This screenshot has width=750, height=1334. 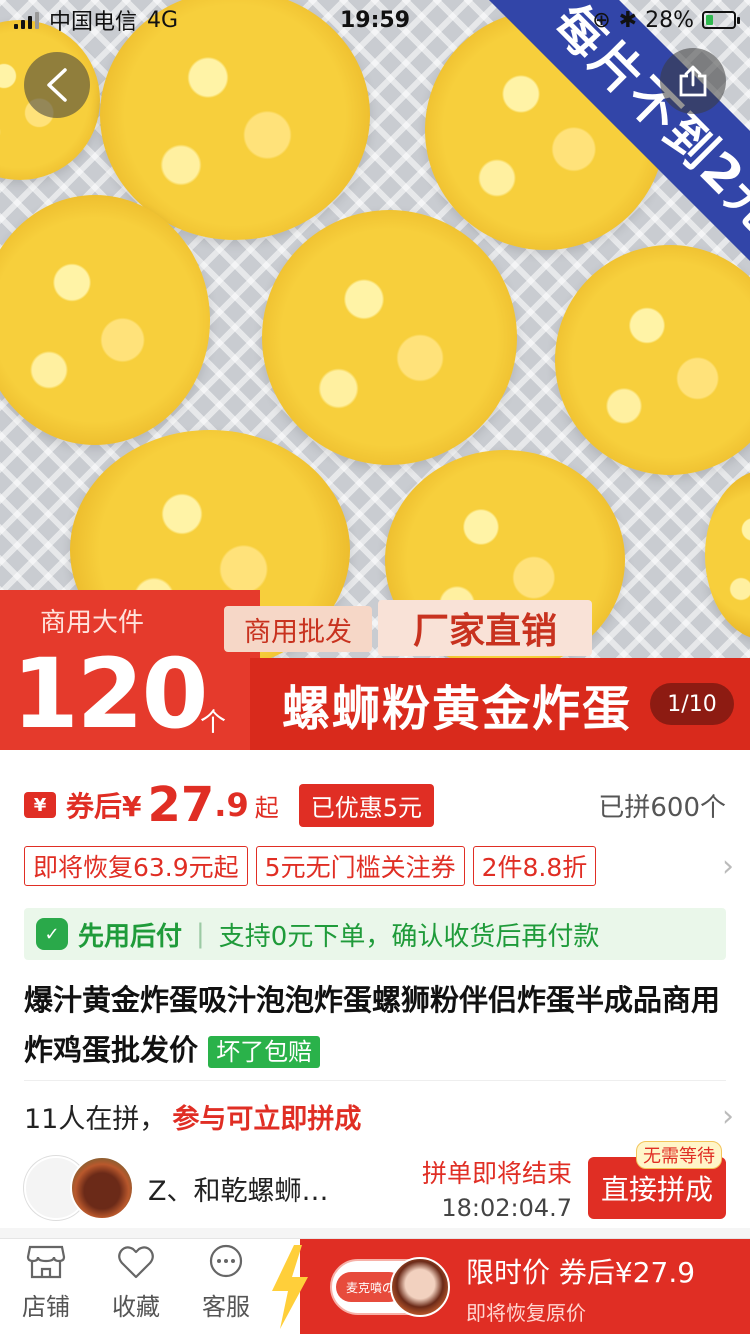 I want to click on price-row: ¥ 券后¥ 27 .9 起 已优惠5元 已拼600个, so click(x=375, y=805).